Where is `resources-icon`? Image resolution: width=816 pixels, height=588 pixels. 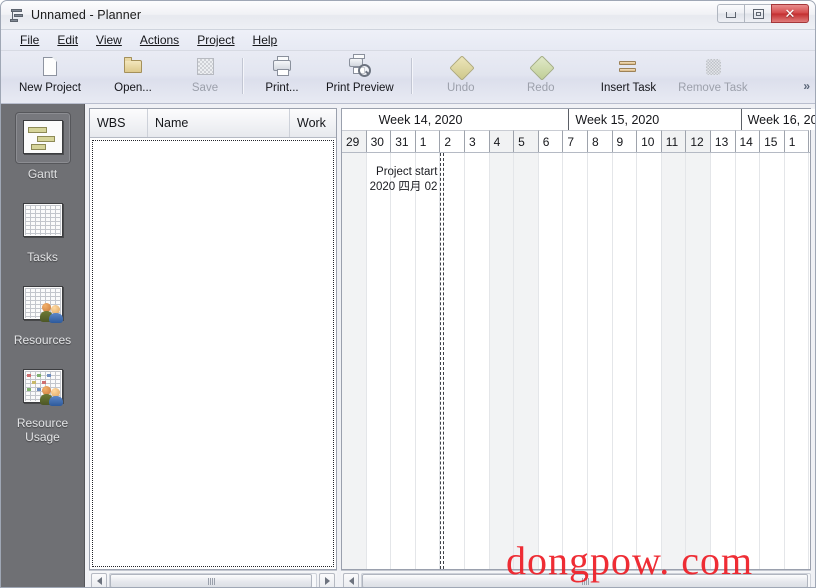
resources-icon is located at coordinates (43, 304).